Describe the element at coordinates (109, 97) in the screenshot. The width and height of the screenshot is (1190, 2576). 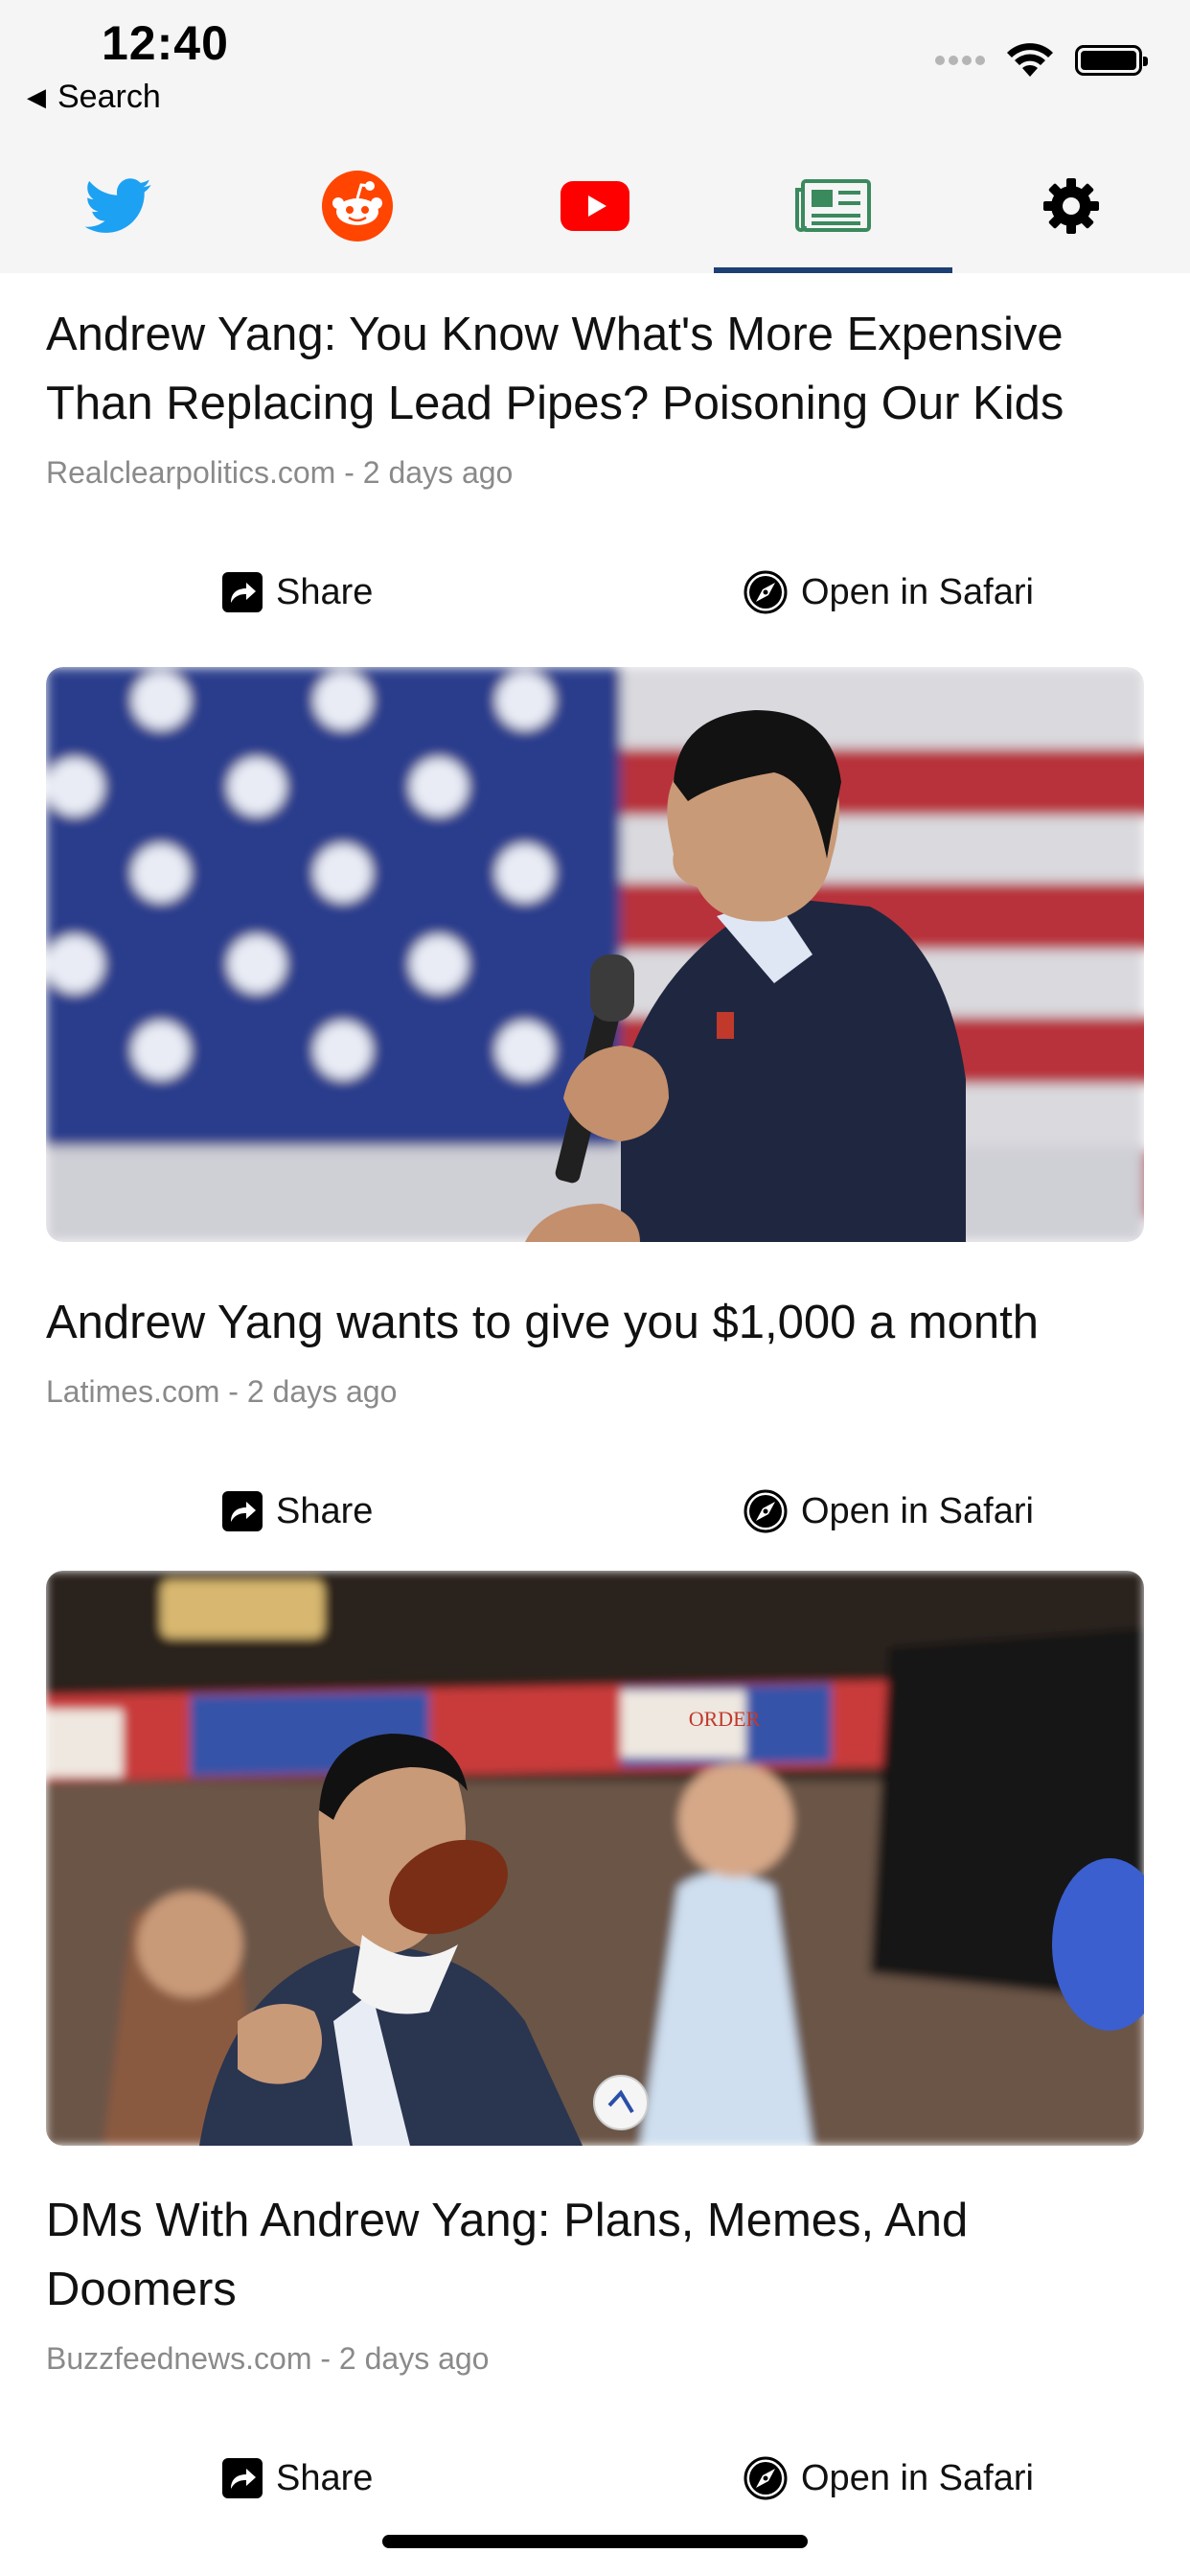
I see `back-label: Search` at that location.